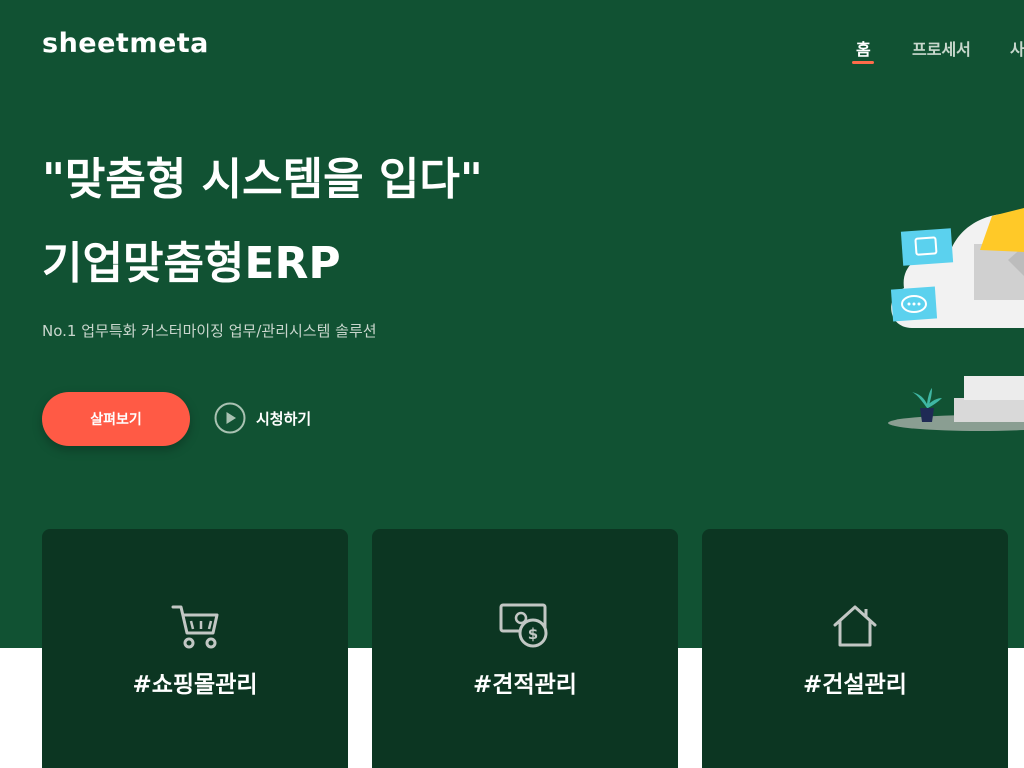  What do you see at coordinates (262, 179) in the screenshot?
I see `hero-headline: "맞춤형 시스템을 입다"` at bounding box center [262, 179].